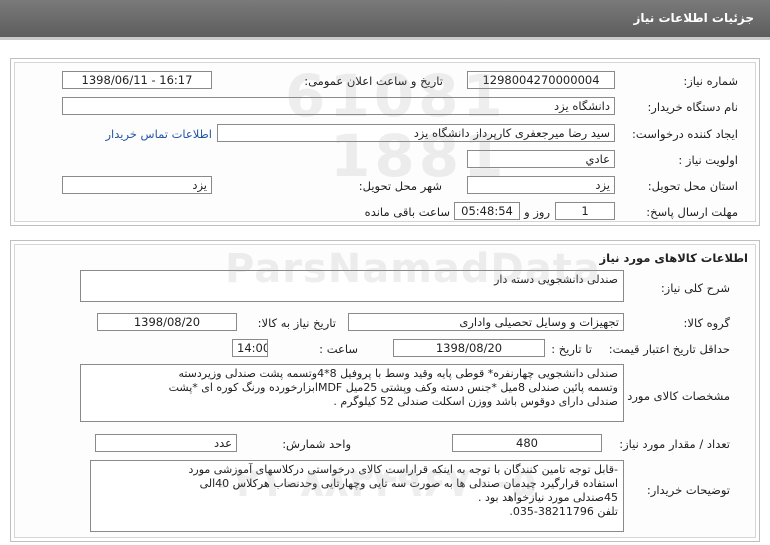 The height and width of the screenshot is (545, 770). What do you see at coordinates (688, 490) in the screenshot?
I see `buyer-notes-label: توضیحات خریدار:` at bounding box center [688, 490].